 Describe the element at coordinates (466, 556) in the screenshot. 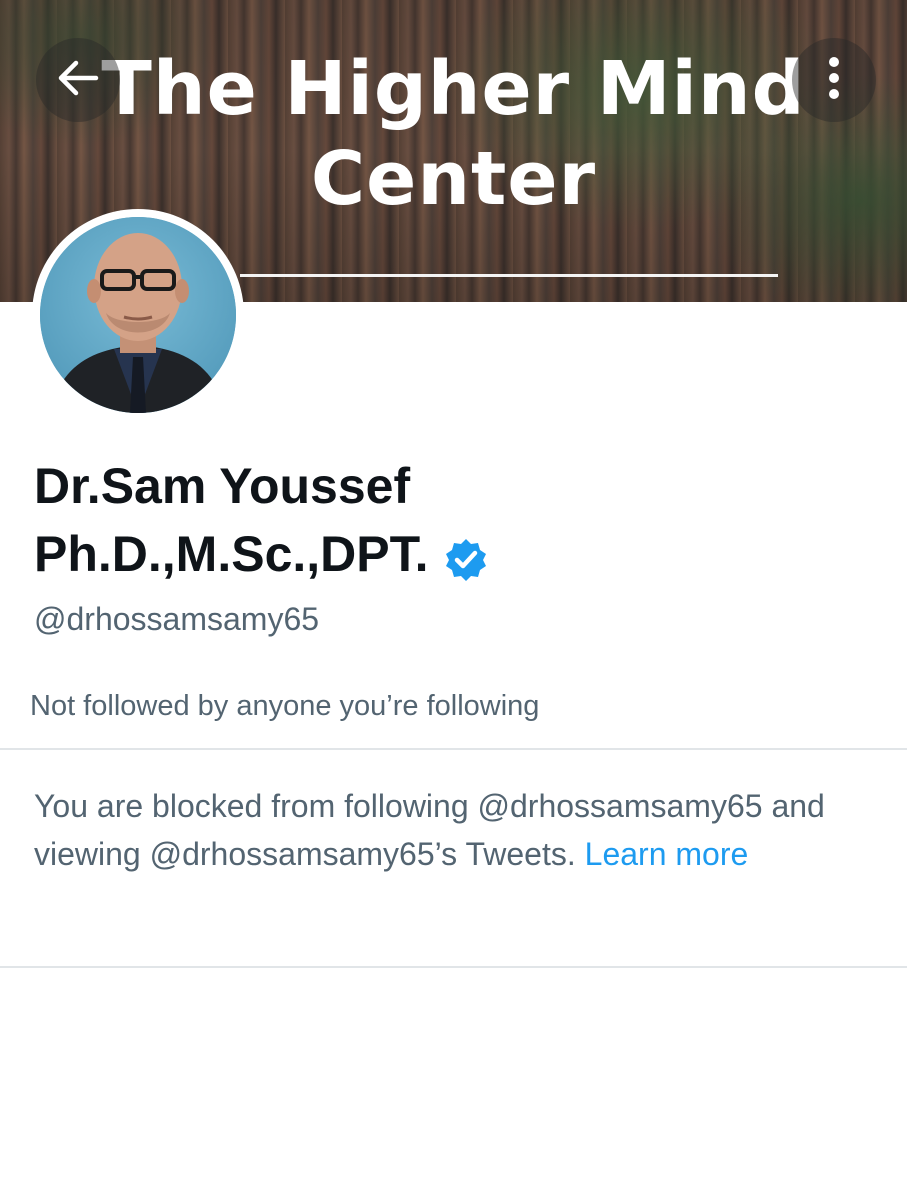

I see `verified-badge-icon` at that location.